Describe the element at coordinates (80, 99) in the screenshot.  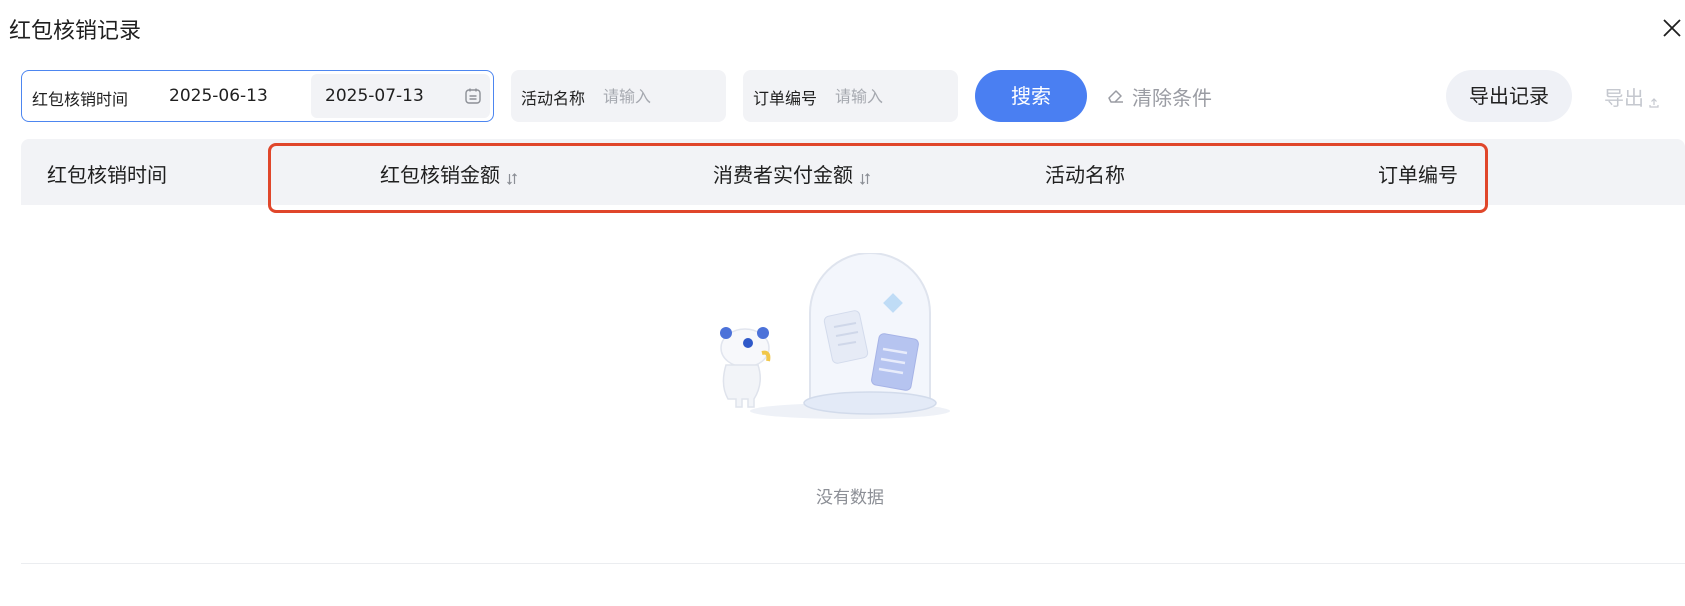
I see `date-range-label: 红包核销时间` at that location.